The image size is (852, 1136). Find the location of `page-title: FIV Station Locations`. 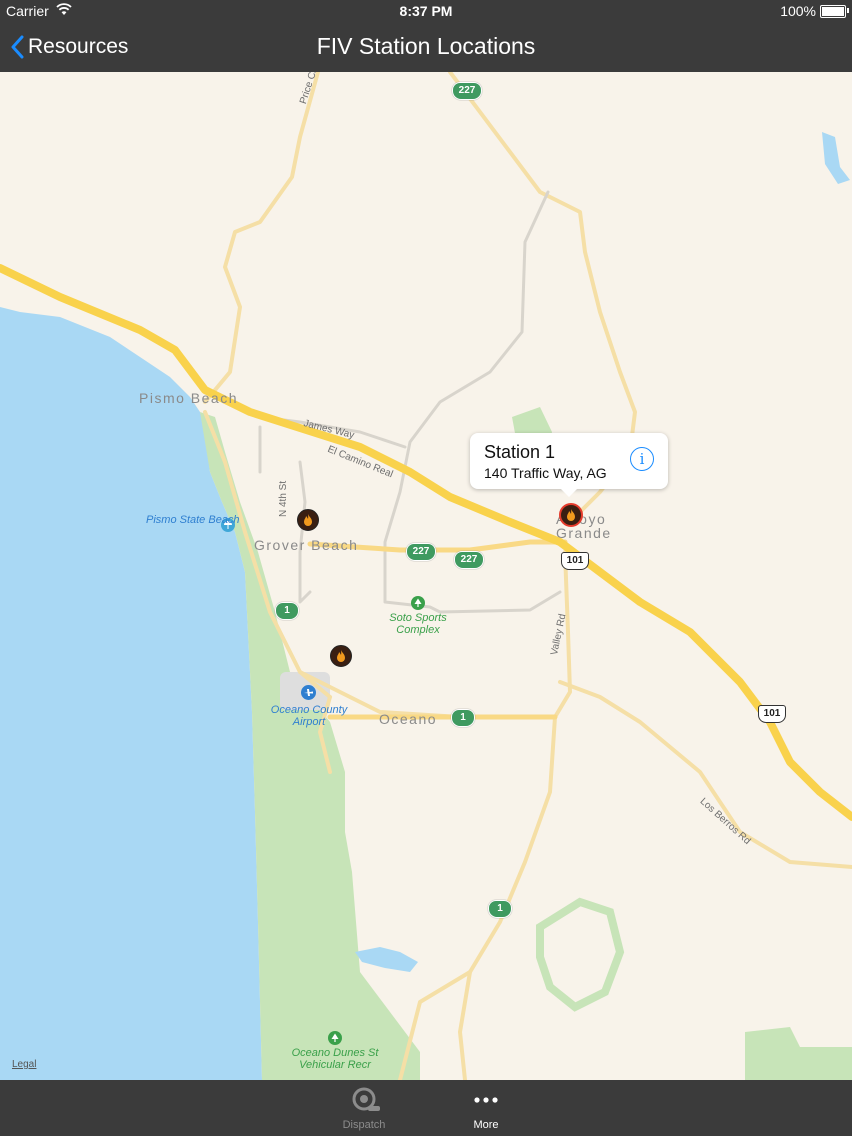

page-title: FIV Station Locations is located at coordinates (426, 46).